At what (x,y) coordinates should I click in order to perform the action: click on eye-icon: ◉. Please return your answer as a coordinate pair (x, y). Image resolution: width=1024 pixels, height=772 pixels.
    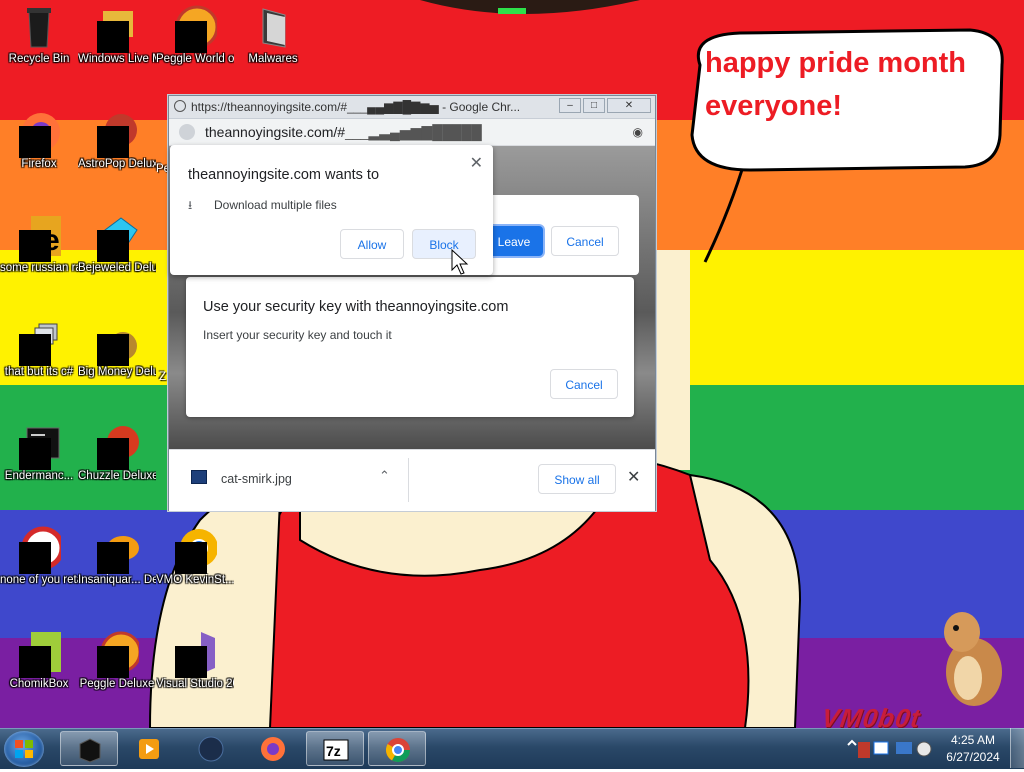
    Looking at the image, I should click on (638, 132).